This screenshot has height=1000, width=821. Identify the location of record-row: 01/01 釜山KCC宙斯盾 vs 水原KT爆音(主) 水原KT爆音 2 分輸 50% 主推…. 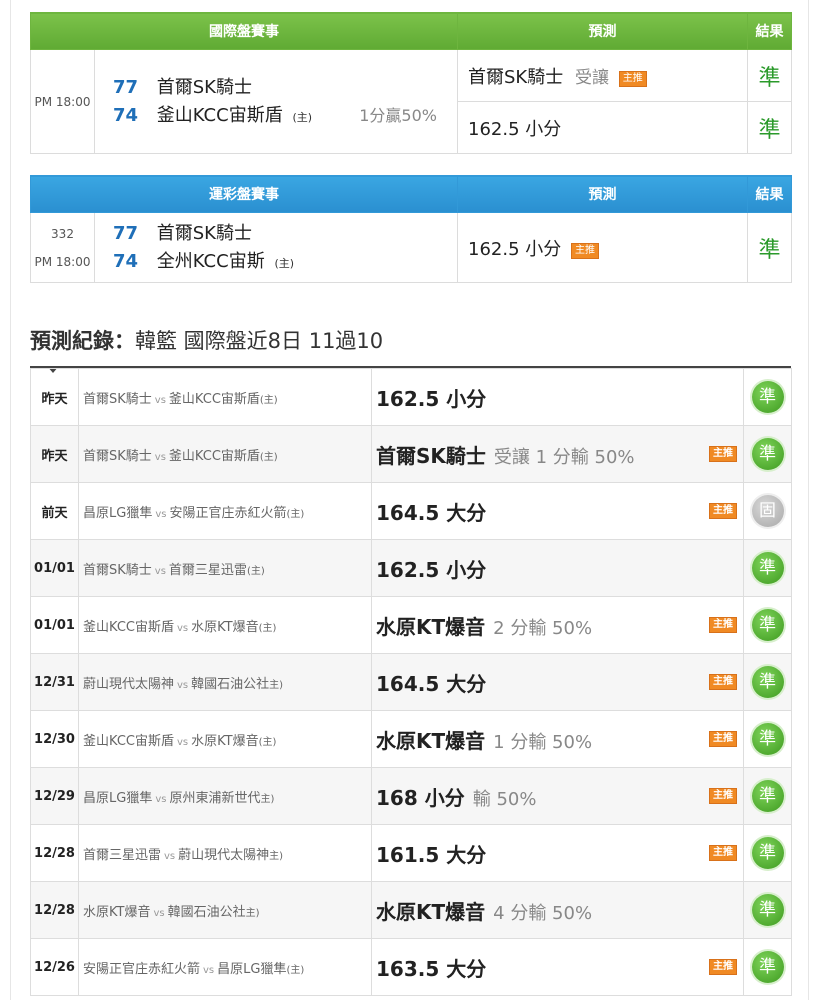
(411, 625).